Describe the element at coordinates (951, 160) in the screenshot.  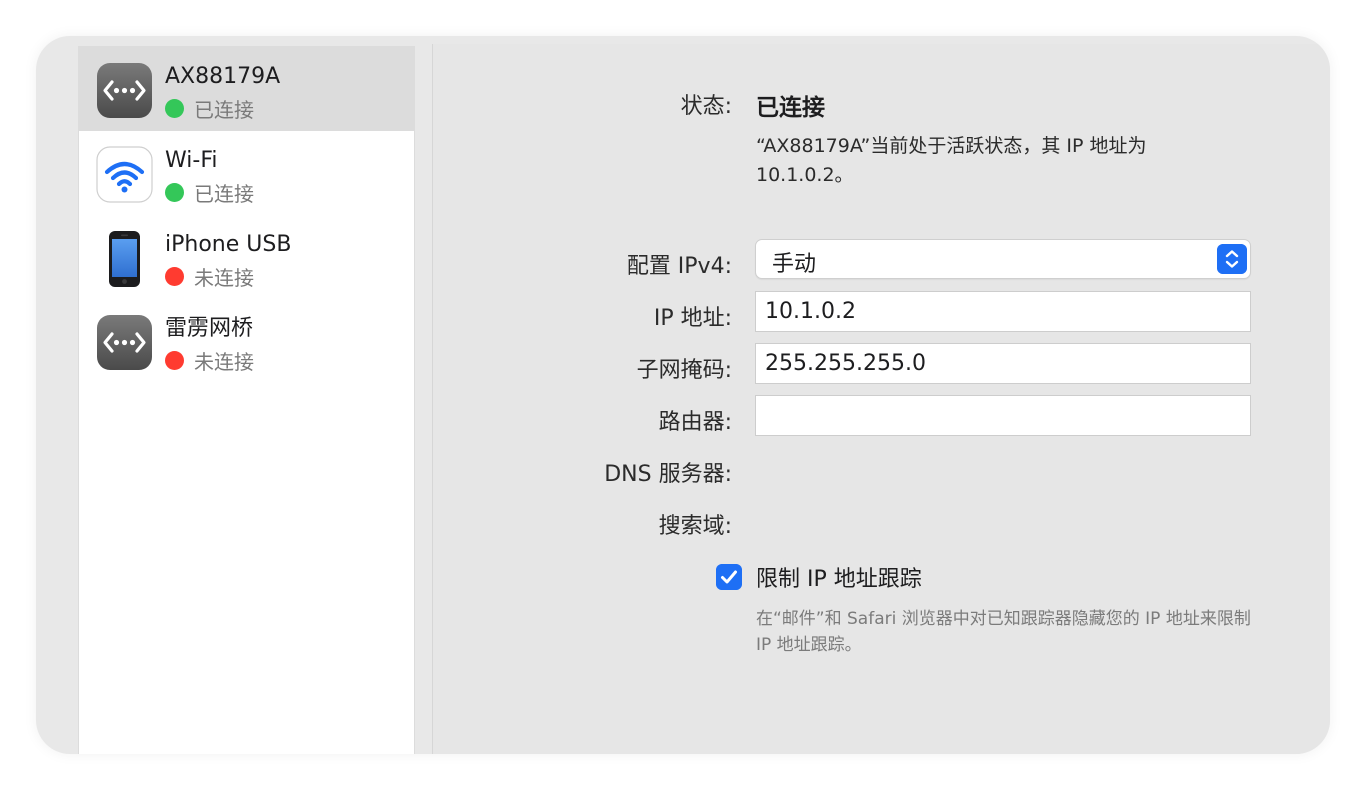
I see `status-description: “AX88179A”当前处于活跃状态，其 IP 地址为 10.1.0.2。` at that location.